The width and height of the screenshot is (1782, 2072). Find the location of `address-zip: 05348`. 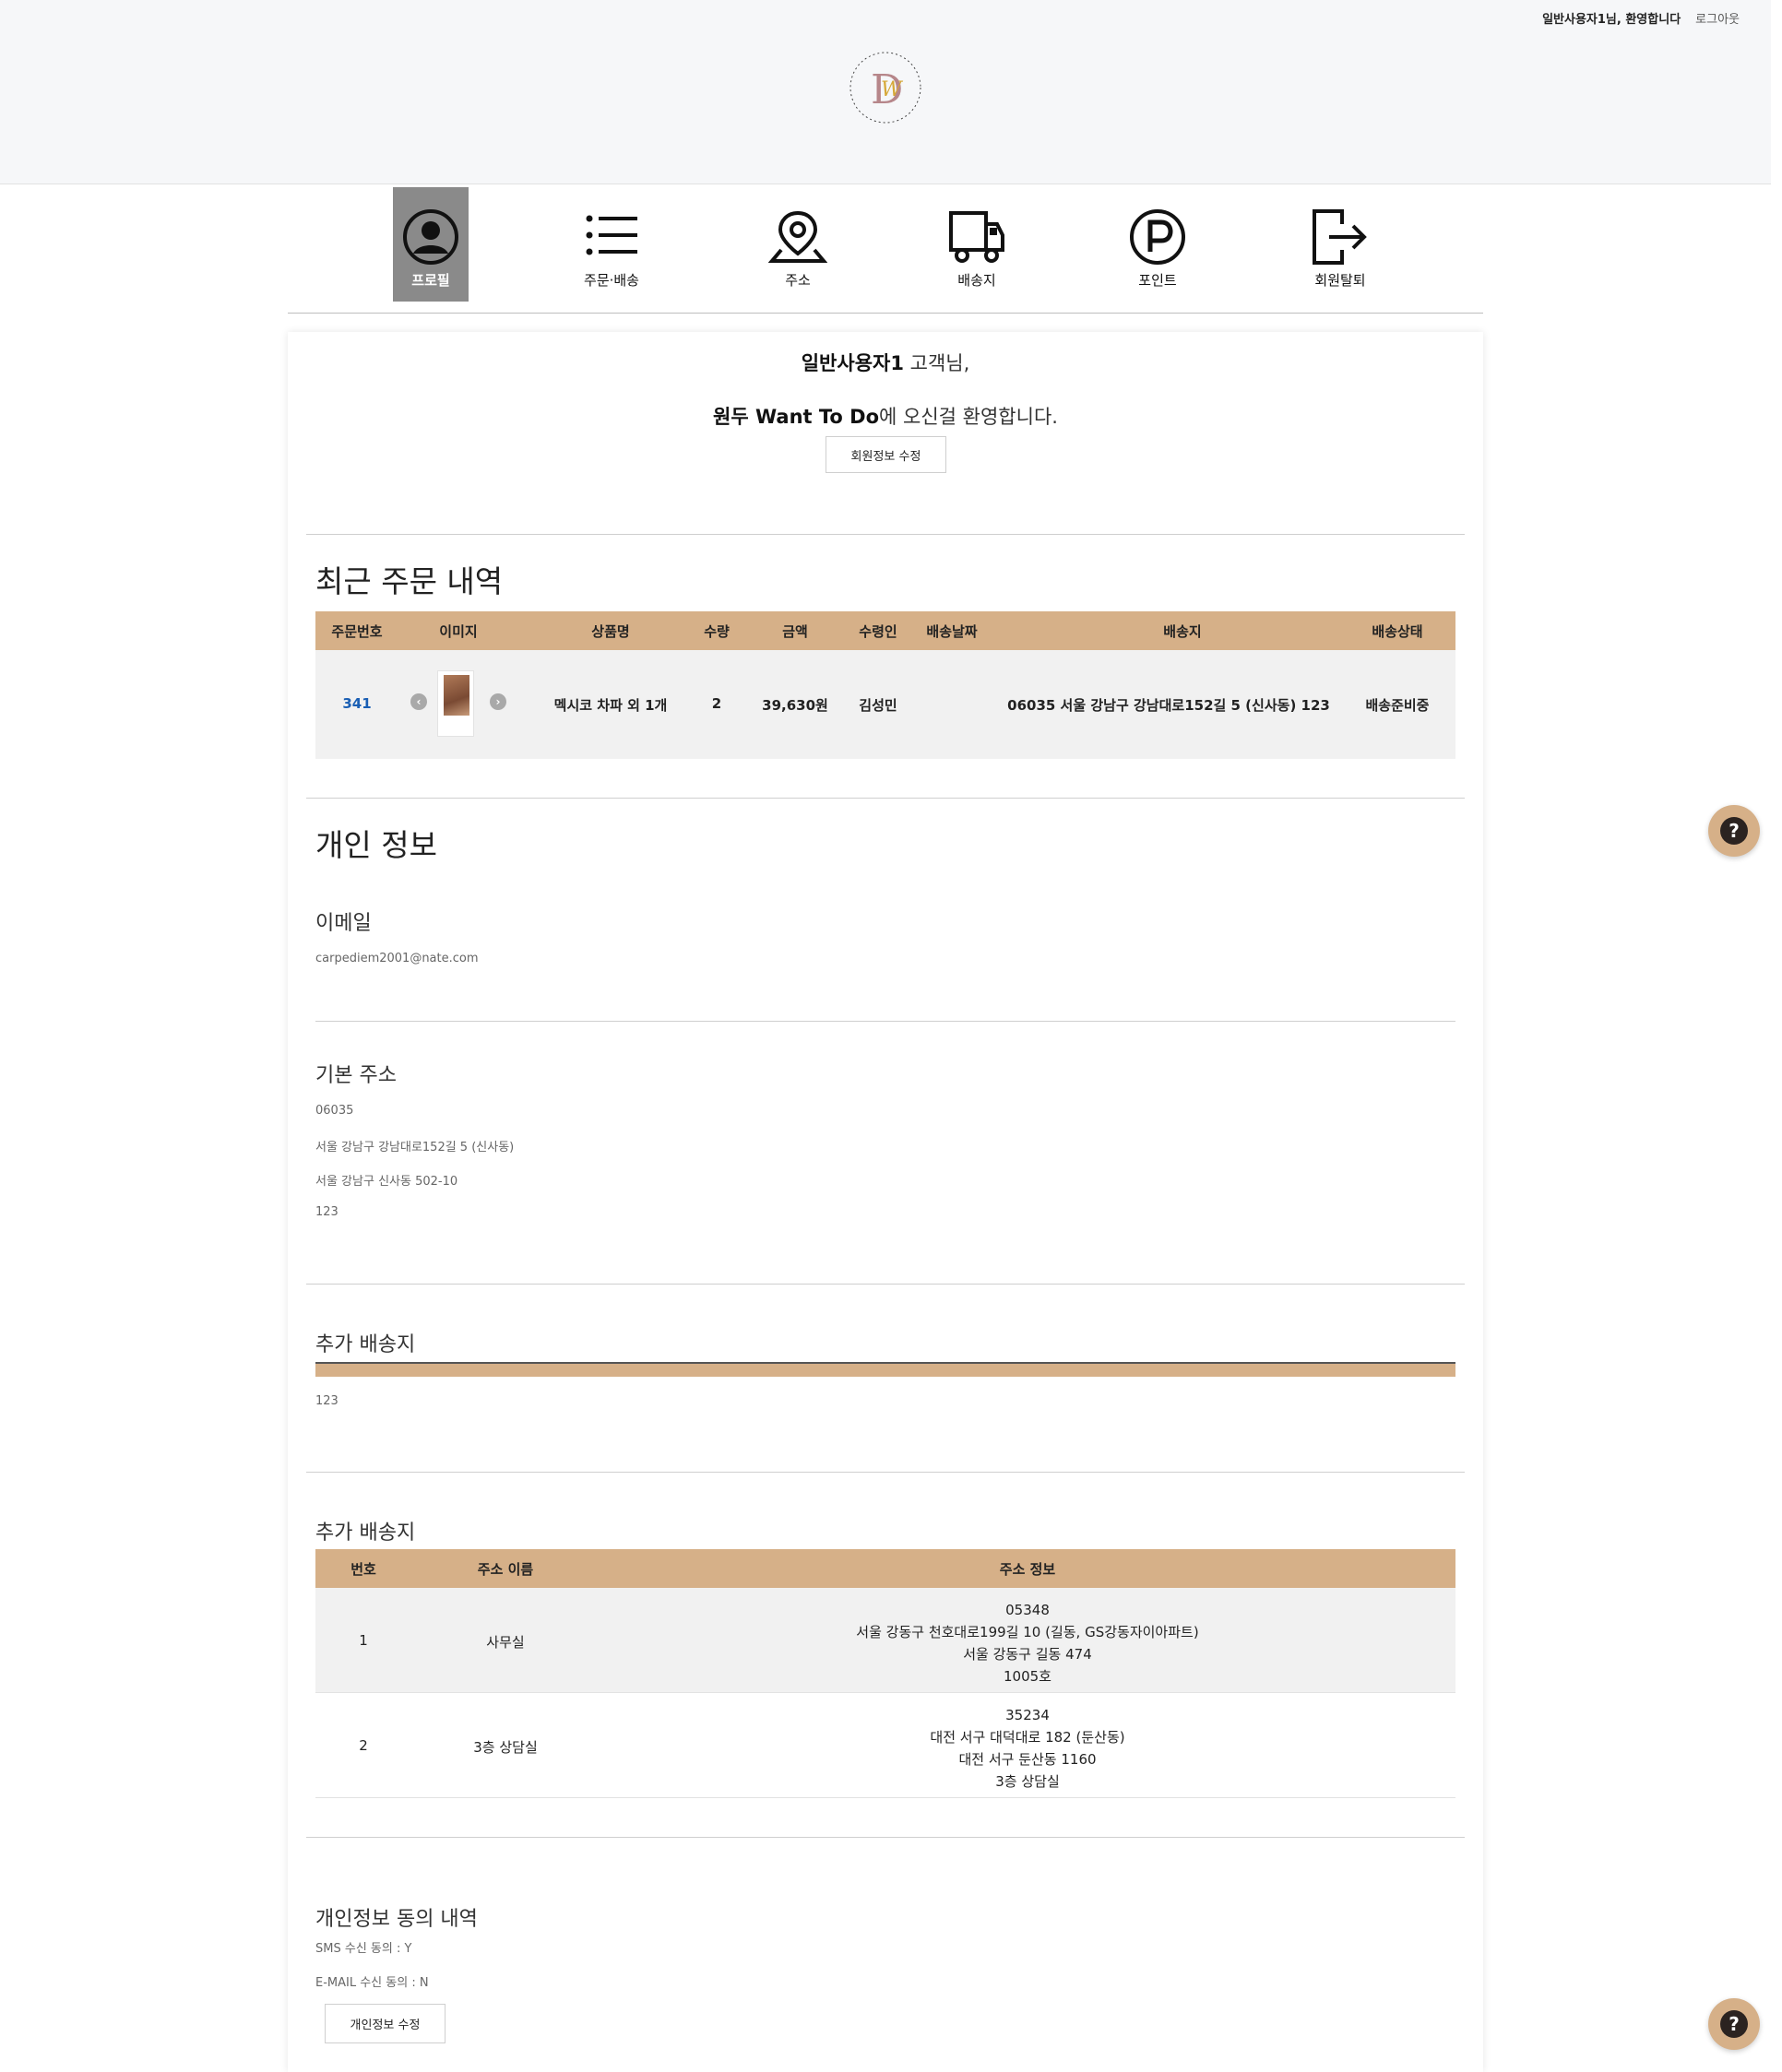

address-zip: 05348 is located at coordinates (1027, 1610).